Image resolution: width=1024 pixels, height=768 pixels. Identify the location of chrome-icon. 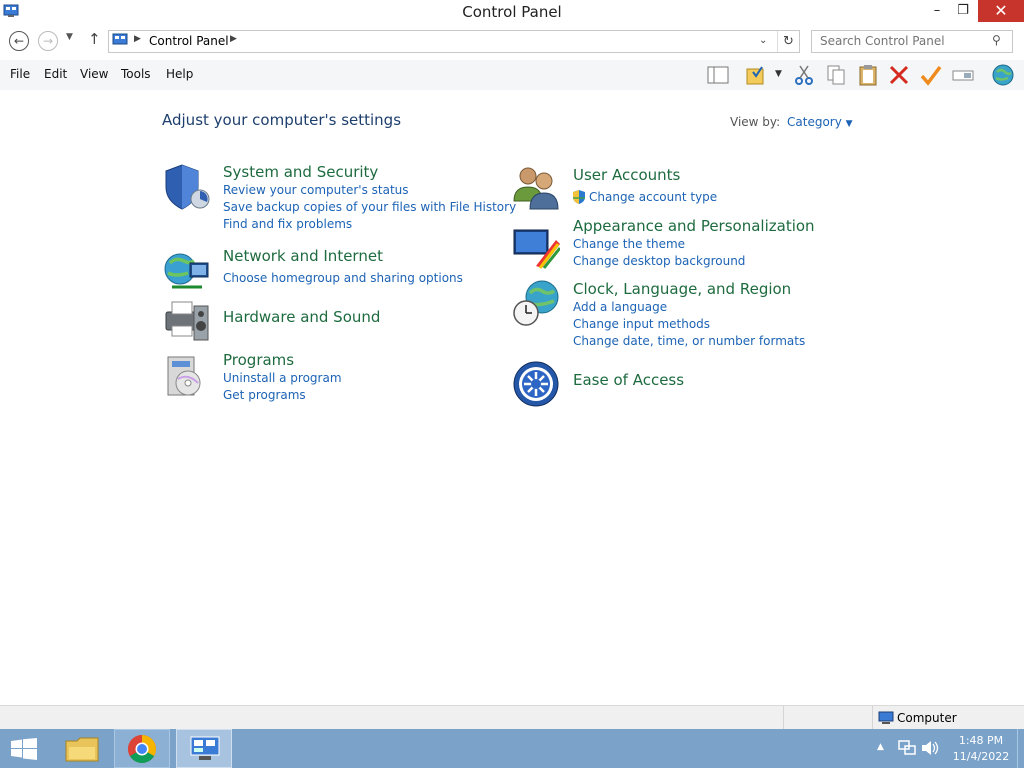
(142, 749).